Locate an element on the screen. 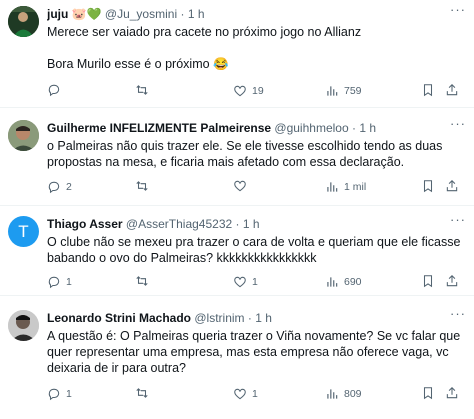  view-count: 809 is located at coordinates (353, 394).